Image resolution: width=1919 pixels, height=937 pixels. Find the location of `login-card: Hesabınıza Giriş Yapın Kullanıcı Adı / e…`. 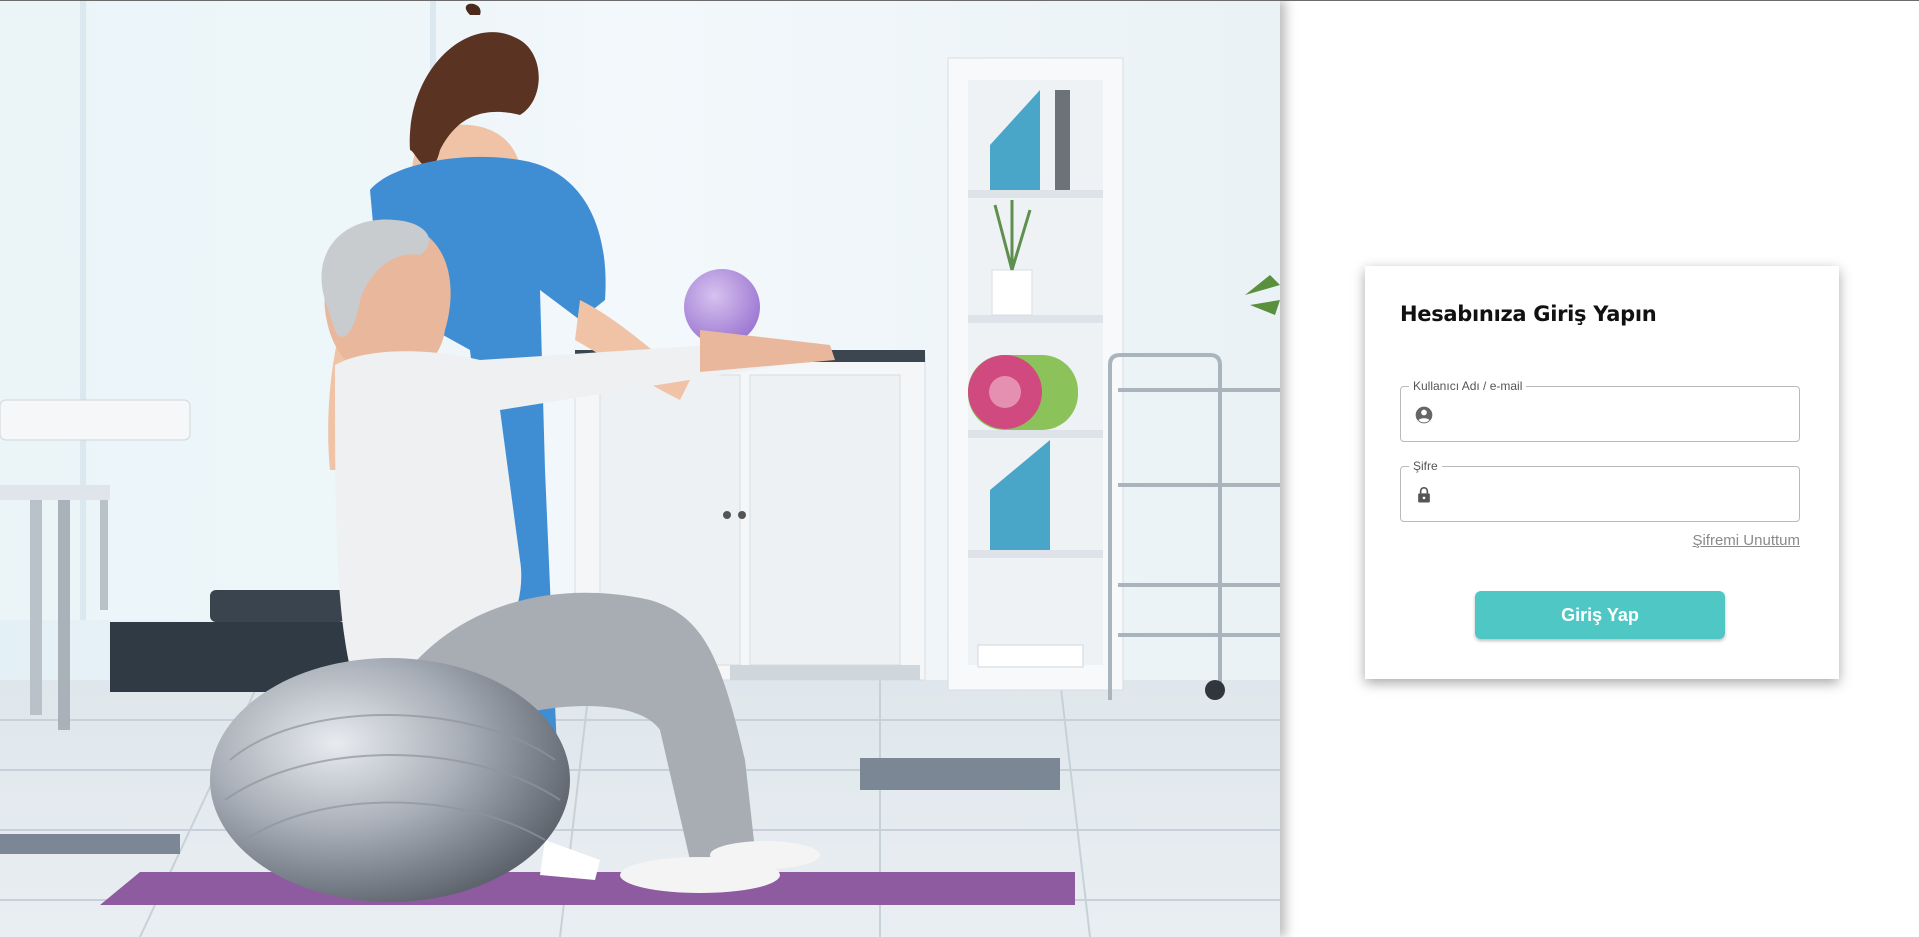

login-card: Hesabınıza Giriş Yapın Kullanıcı Adı / e… is located at coordinates (1602, 472).